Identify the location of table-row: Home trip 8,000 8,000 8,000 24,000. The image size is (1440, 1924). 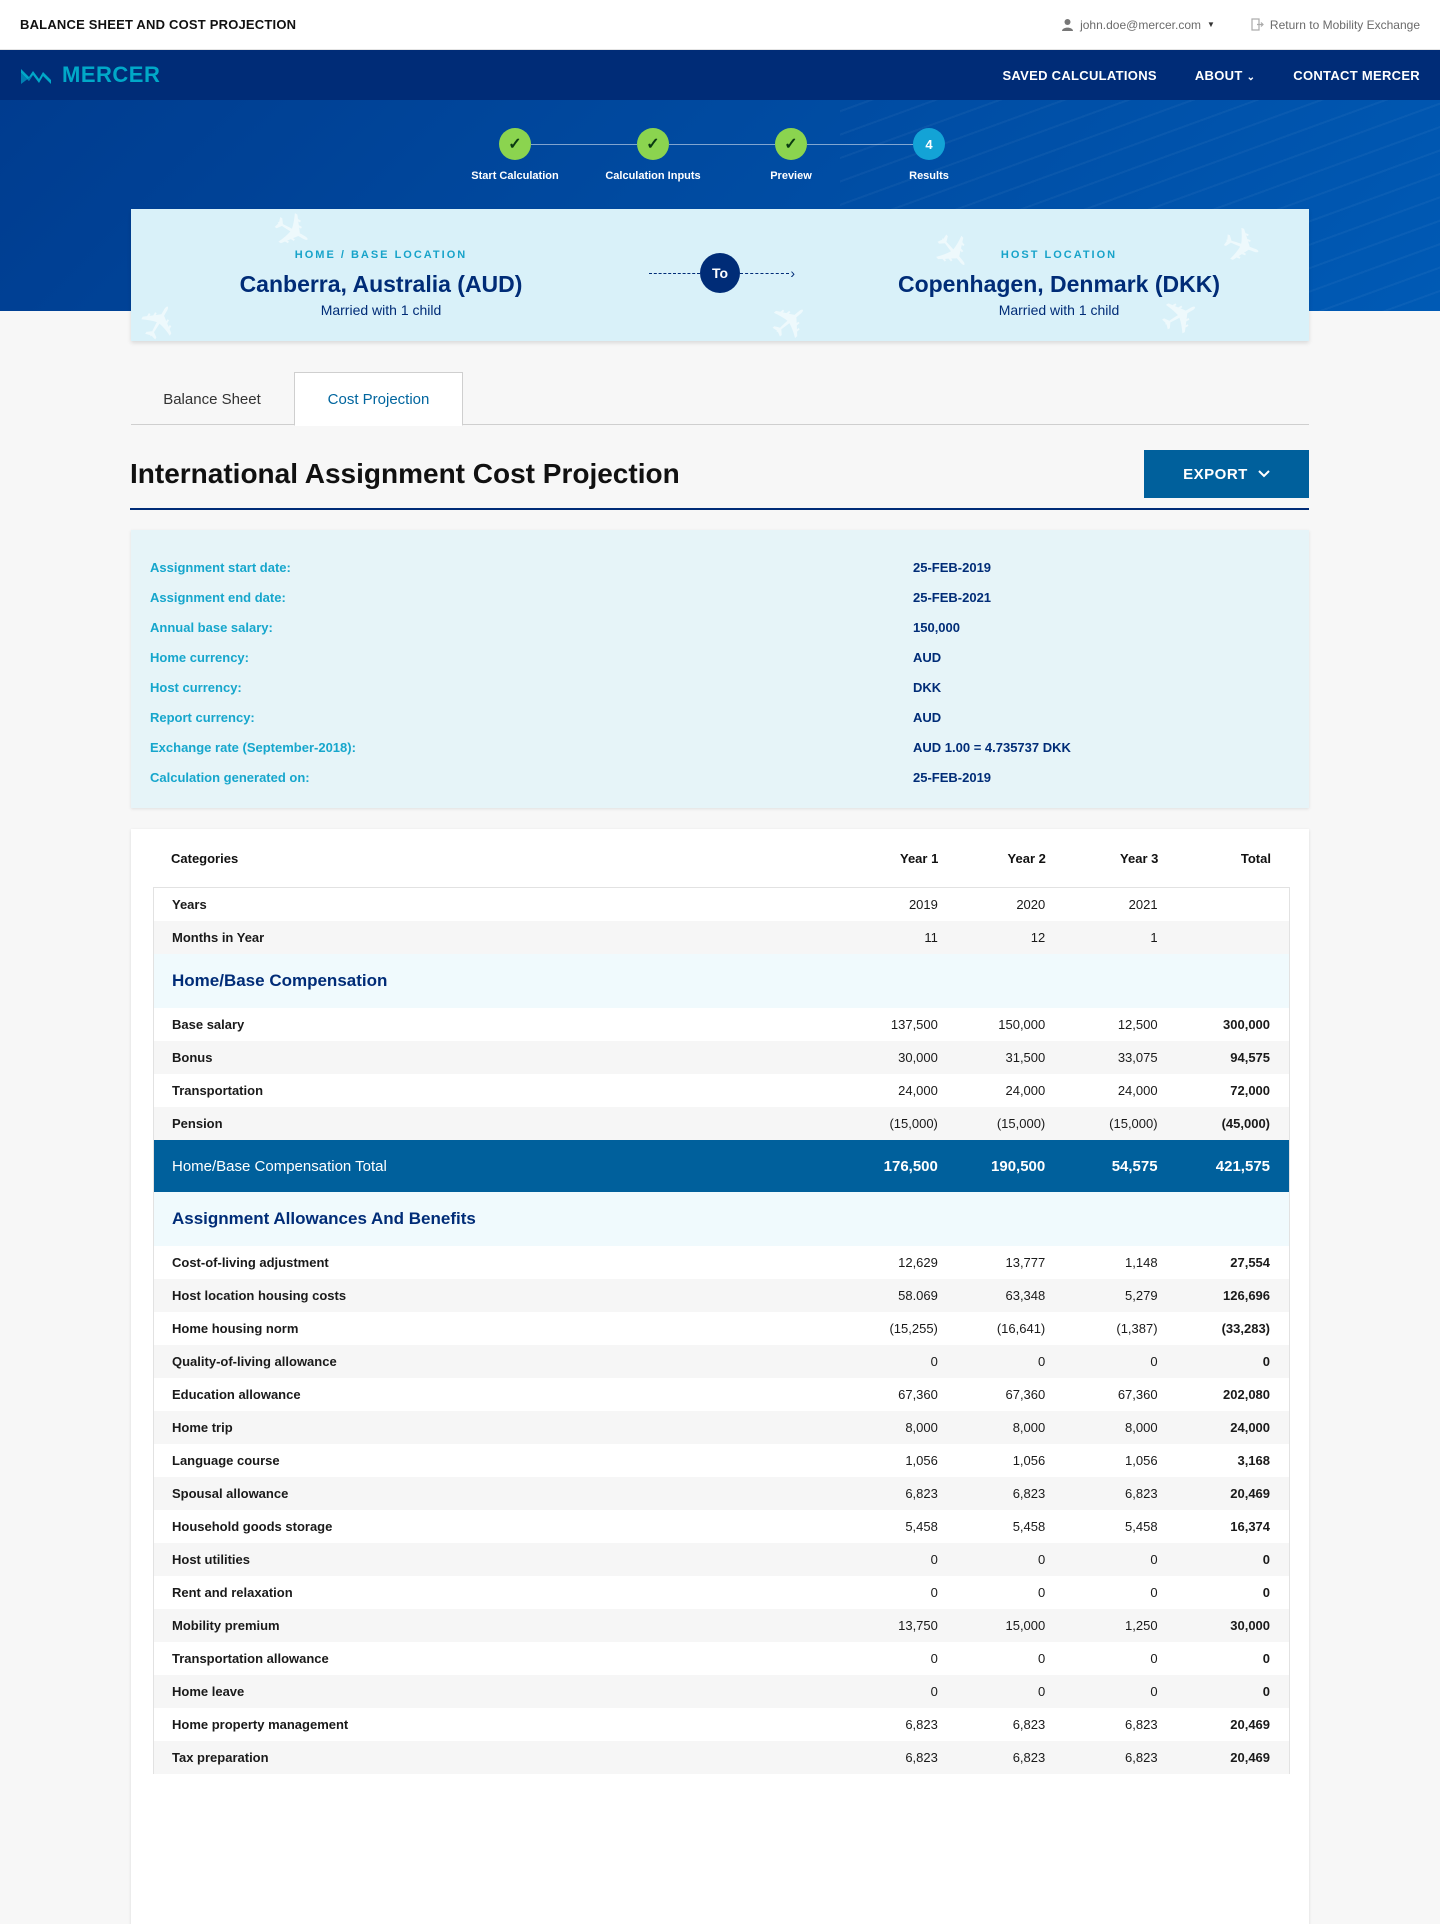
(721, 1427).